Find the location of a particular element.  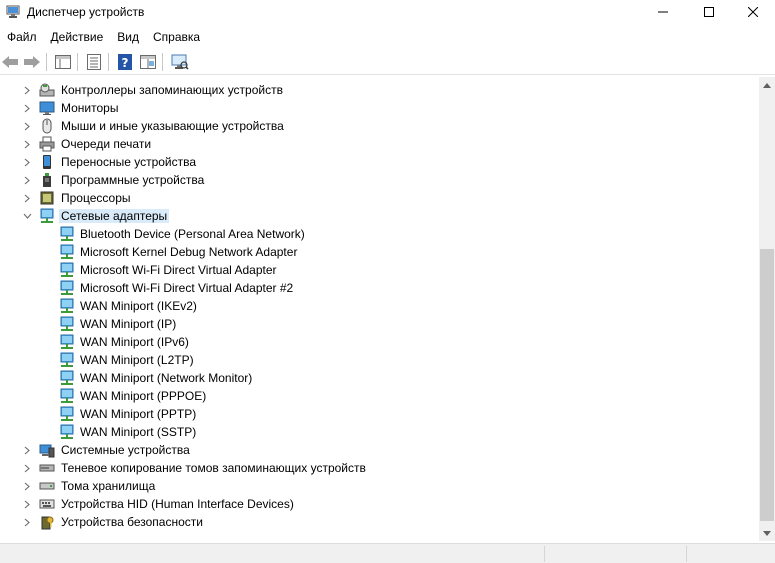

tree-item-label: Контроллеры запоминающих устройств is located at coordinates (172, 90).